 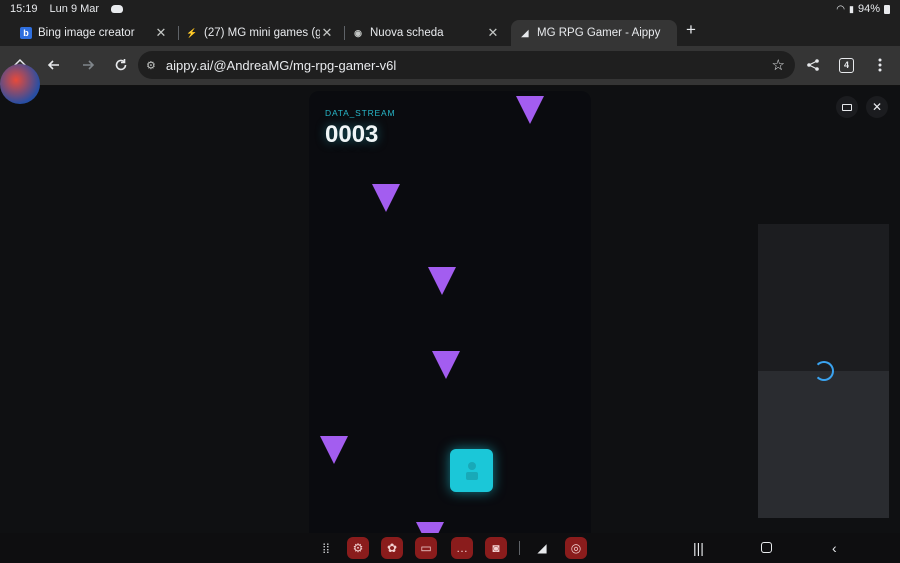 What do you see at coordinates (846, 65) in the screenshot?
I see `tab-switcher-button: 4` at bounding box center [846, 65].